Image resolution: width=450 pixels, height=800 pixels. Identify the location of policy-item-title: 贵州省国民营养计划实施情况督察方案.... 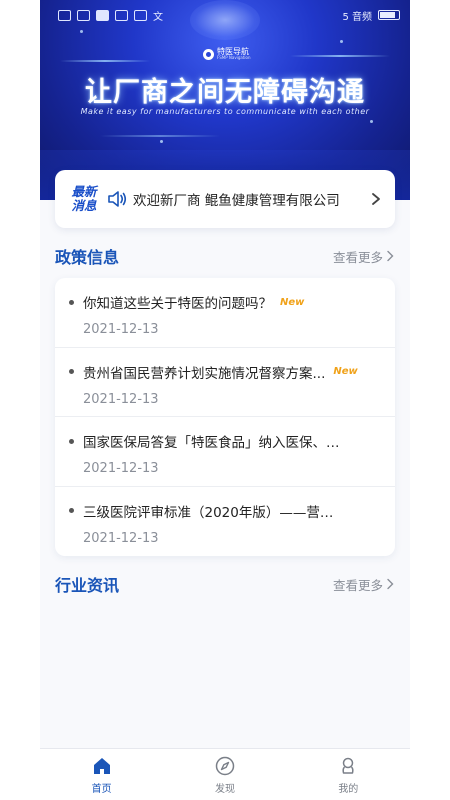
(204, 373).